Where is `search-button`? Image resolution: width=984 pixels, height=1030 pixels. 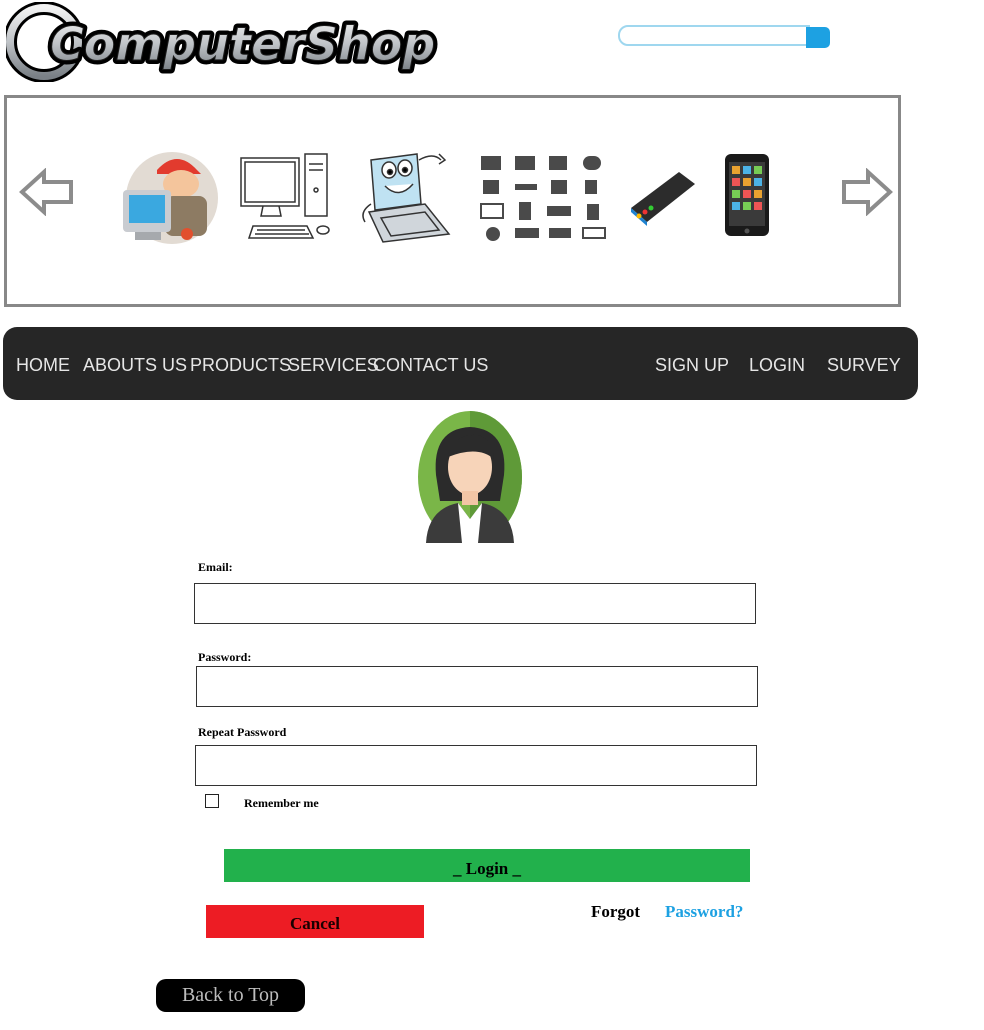 search-button is located at coordinates (818, 37).